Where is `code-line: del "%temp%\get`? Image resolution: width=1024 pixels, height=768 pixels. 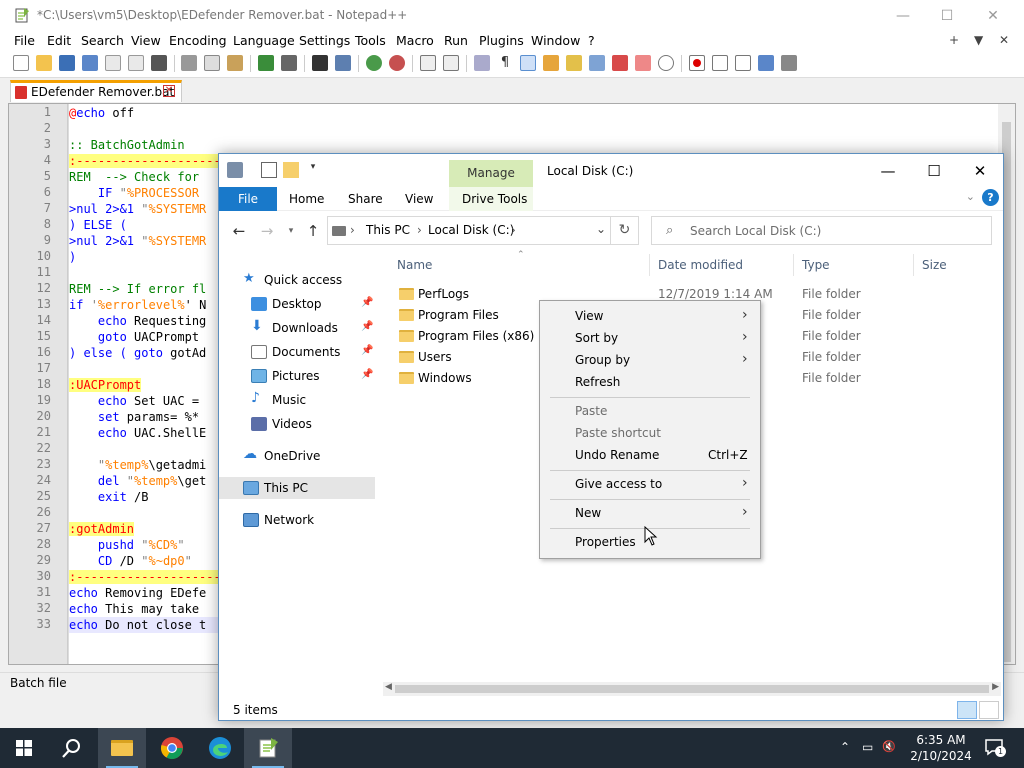 code-line: del "%temp%\get is located at coordinates (137, 481).